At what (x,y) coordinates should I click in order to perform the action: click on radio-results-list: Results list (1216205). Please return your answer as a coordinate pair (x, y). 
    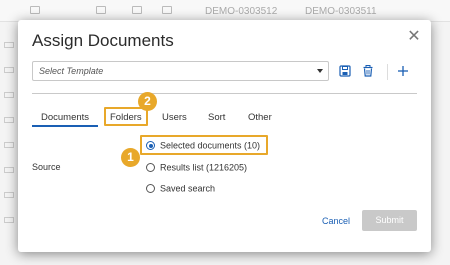
    Looking at the image, I should click on (196, 167).